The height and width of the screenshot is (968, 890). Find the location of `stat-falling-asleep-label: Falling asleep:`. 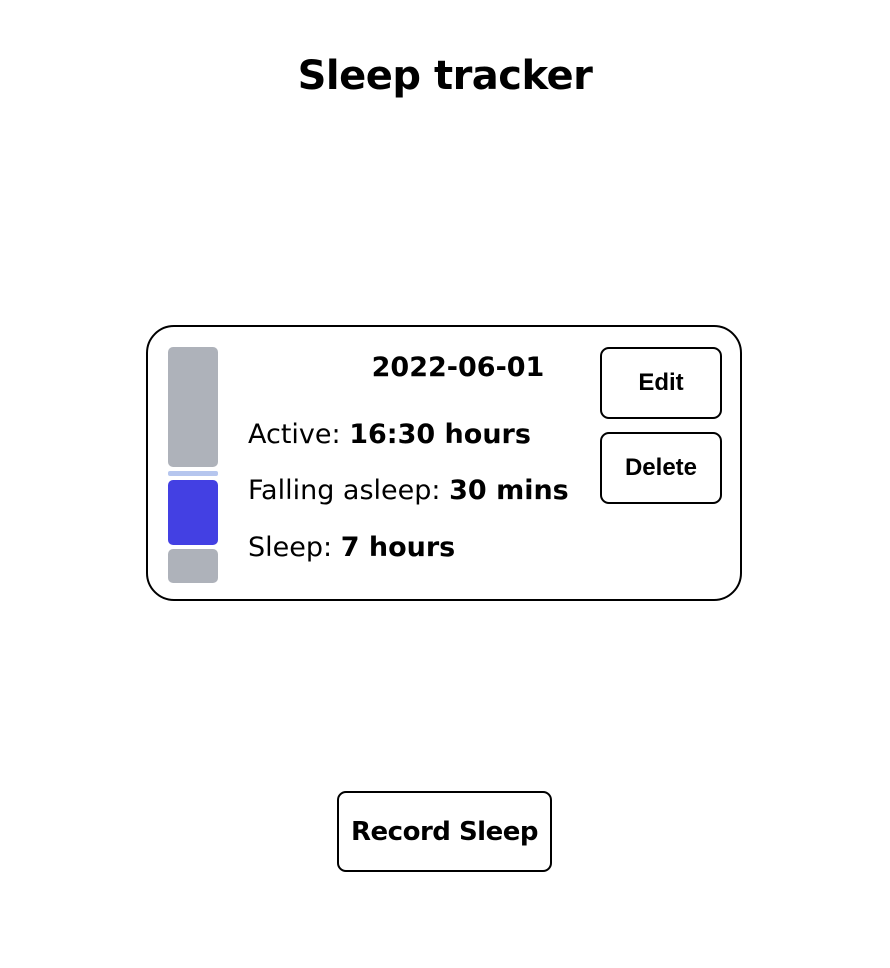

stat-falling-asleep-label: Falling asleep: is located at coordinates (349, 490).